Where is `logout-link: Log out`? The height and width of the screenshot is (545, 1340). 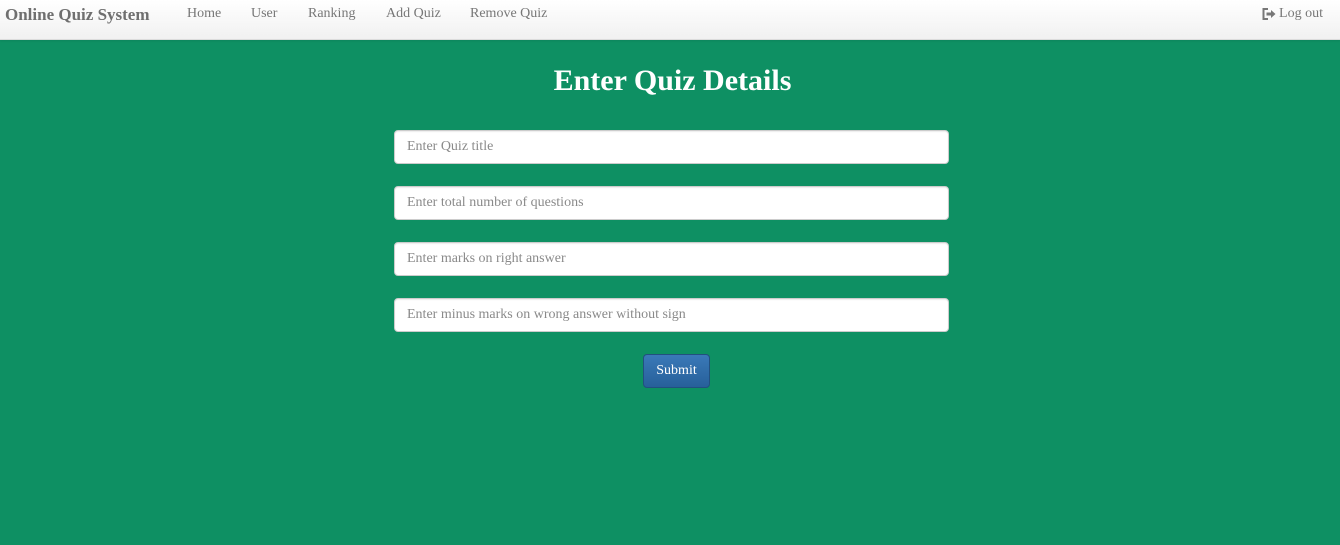 logout-link: Log out is located at coordinates (1292, 14).